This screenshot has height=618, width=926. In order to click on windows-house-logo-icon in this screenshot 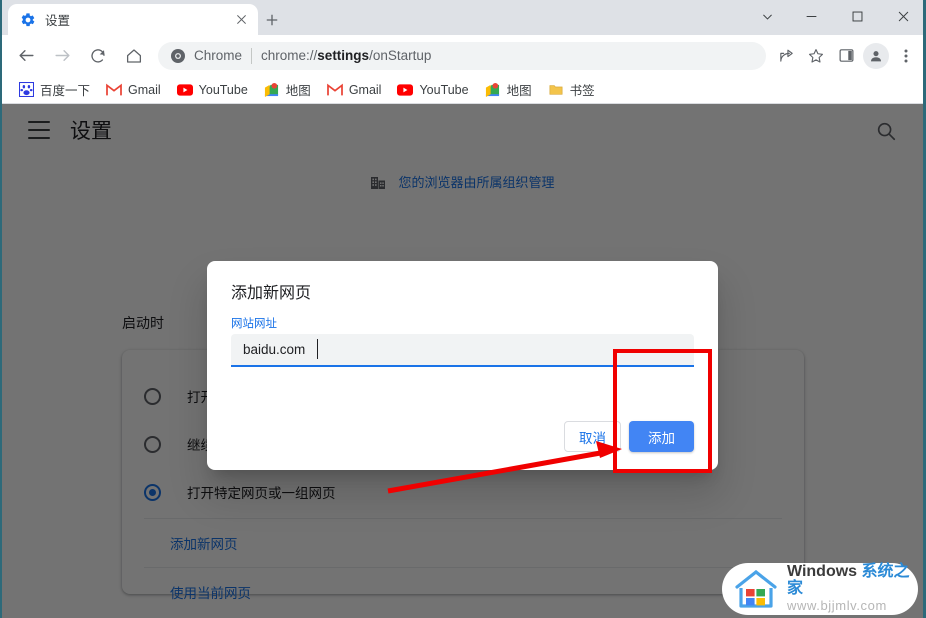, I will do `click(756, 589)`.